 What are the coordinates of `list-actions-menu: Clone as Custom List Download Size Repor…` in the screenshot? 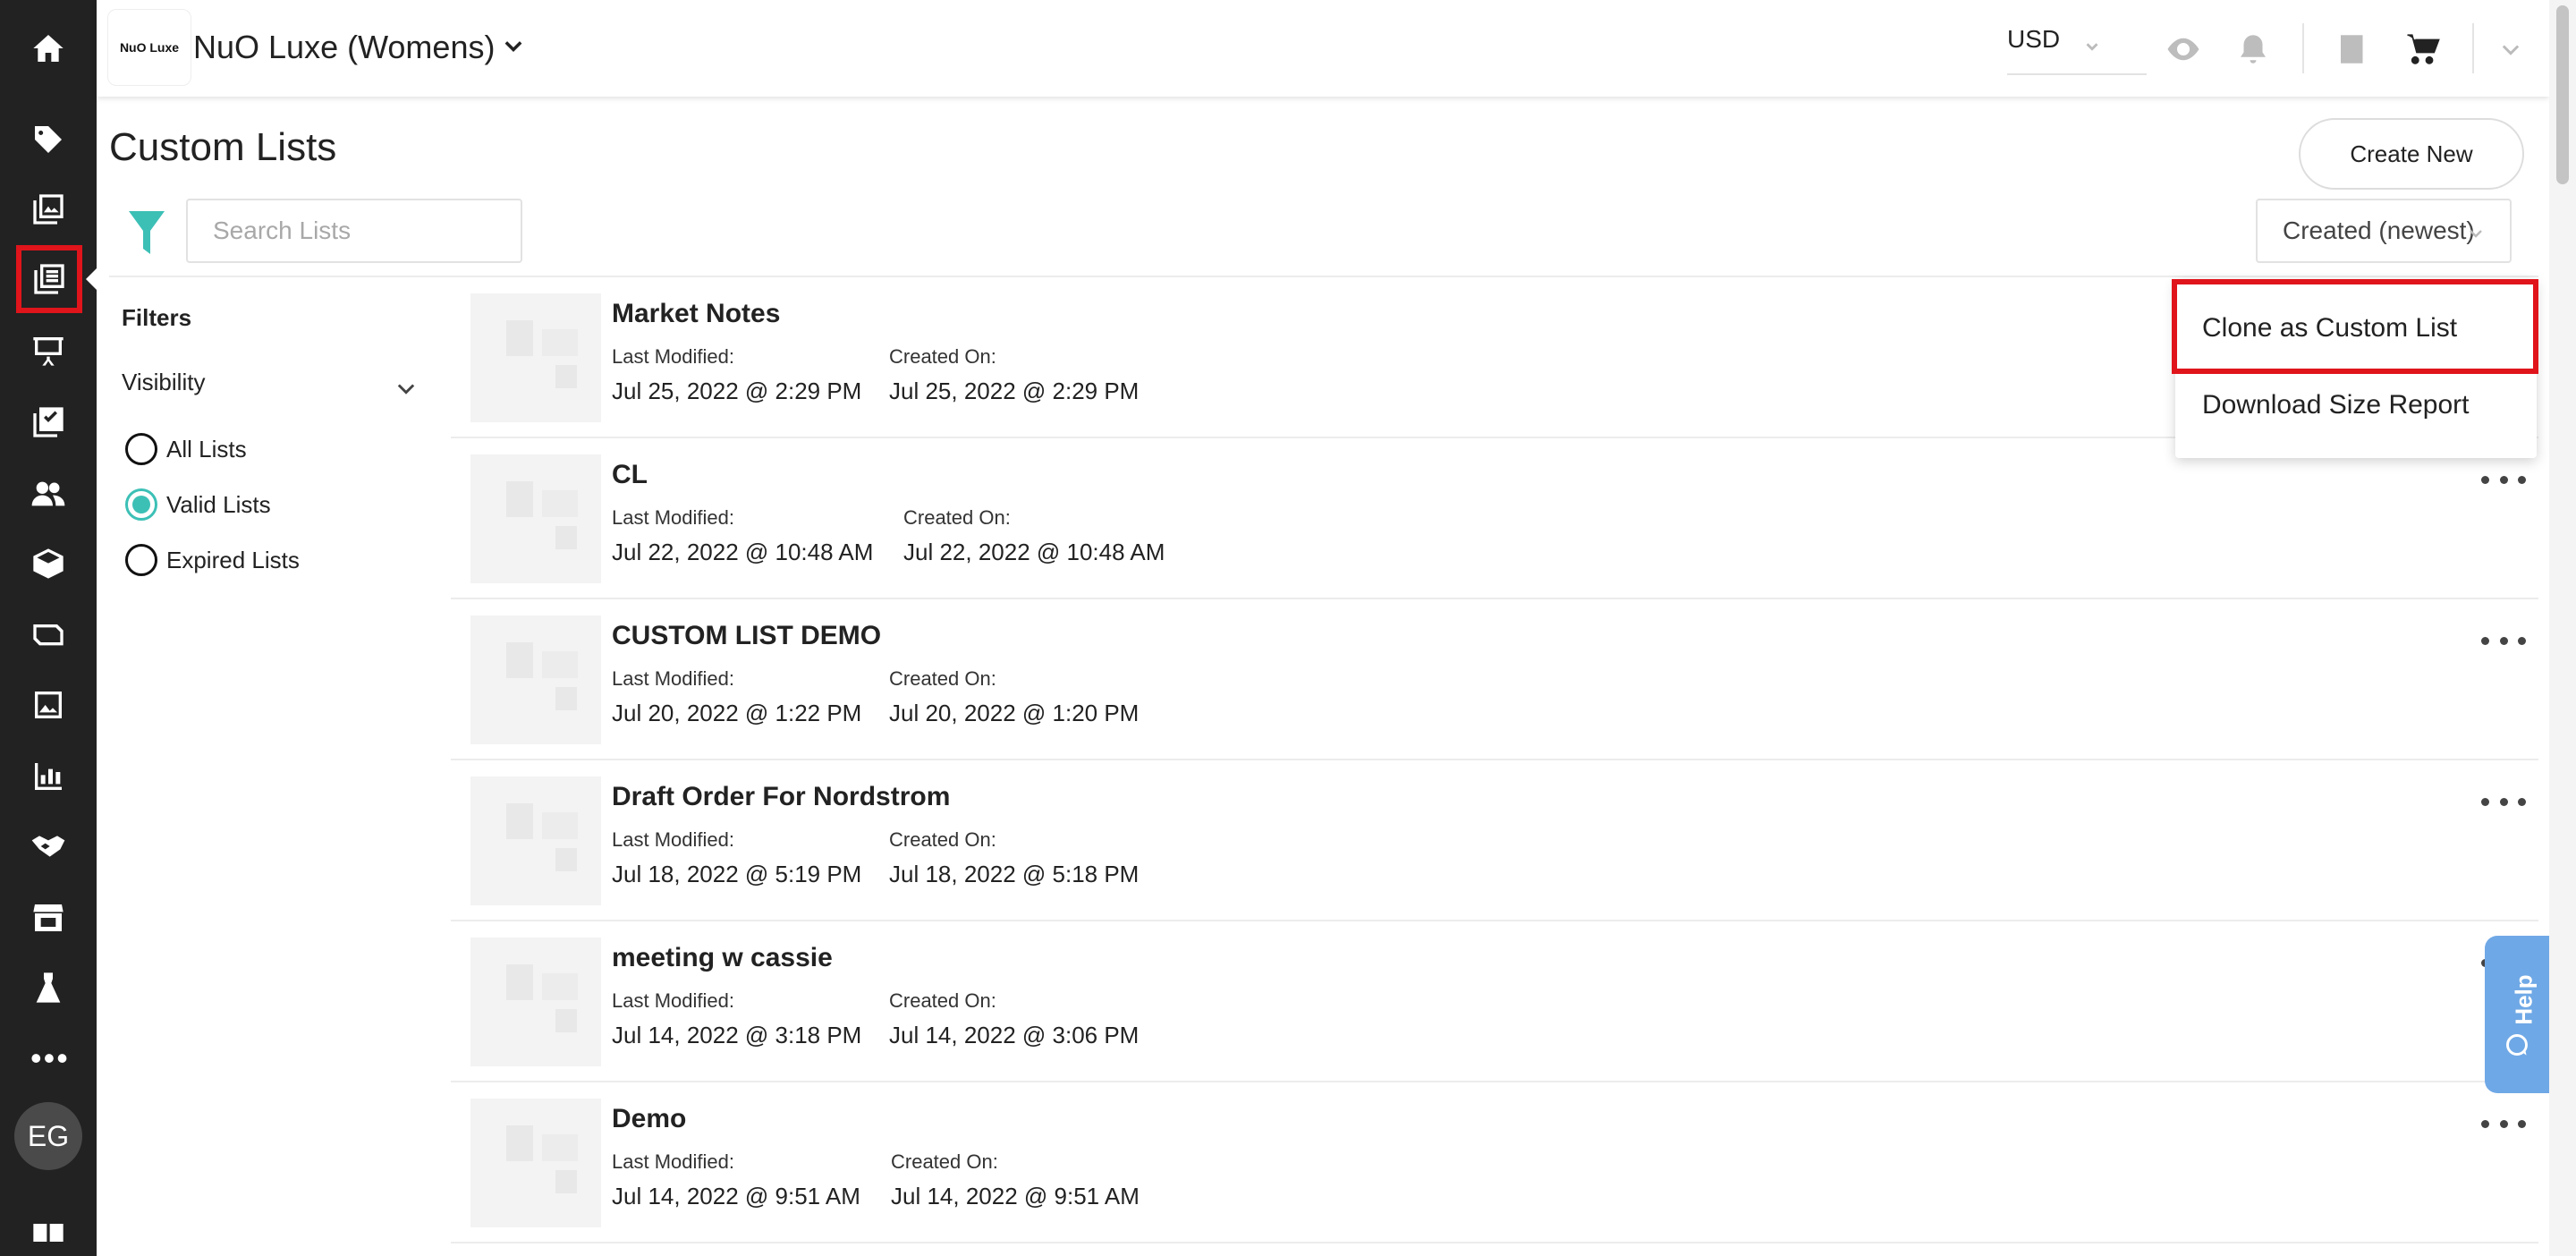 It's located at (2355, 368).